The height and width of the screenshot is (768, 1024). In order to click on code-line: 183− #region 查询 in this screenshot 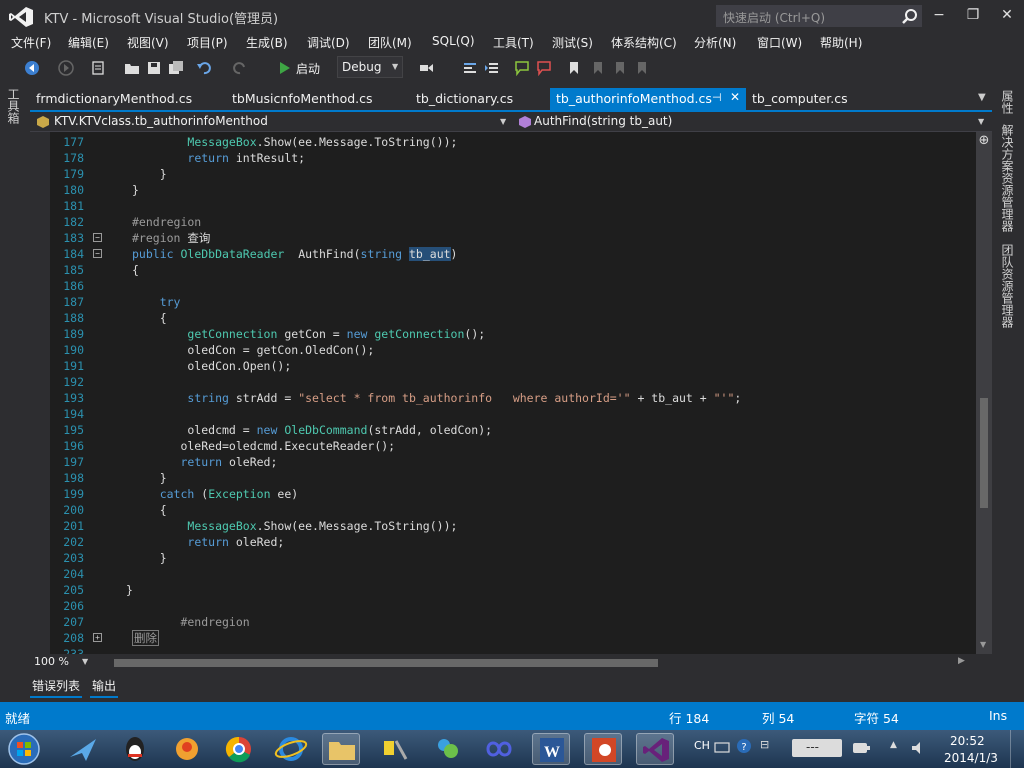, I will do `click(515, 238)`.